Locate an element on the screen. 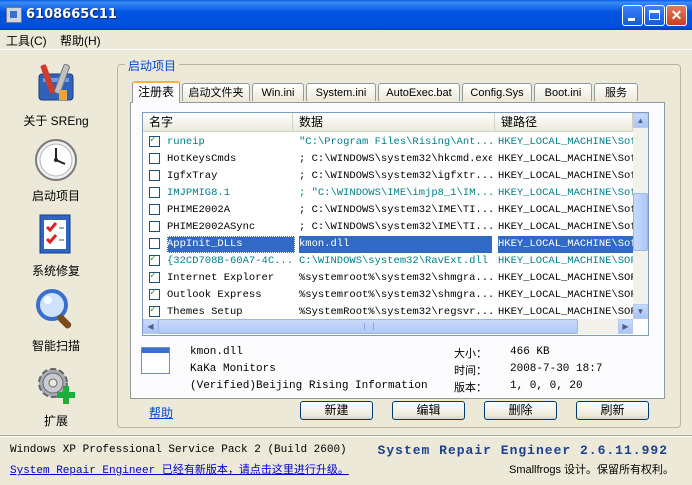 Image resolution: width=692 pixels, height=485 pixels. refresh-button: 刷新 is located at coordinates (612, 410).